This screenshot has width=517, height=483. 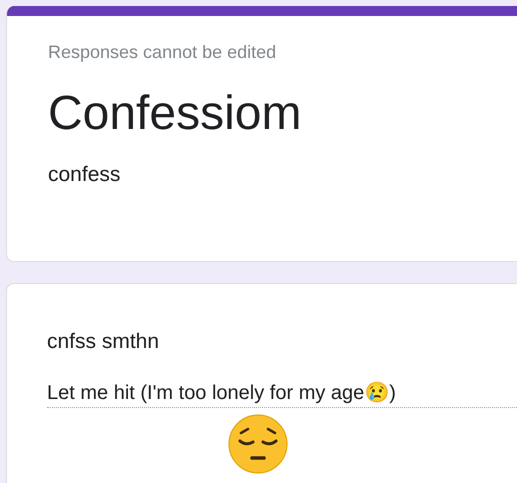 What do you see at coordinates (85, 175) in the screenshot?
I see `form-description: confess` at bounding box center [85, 175].